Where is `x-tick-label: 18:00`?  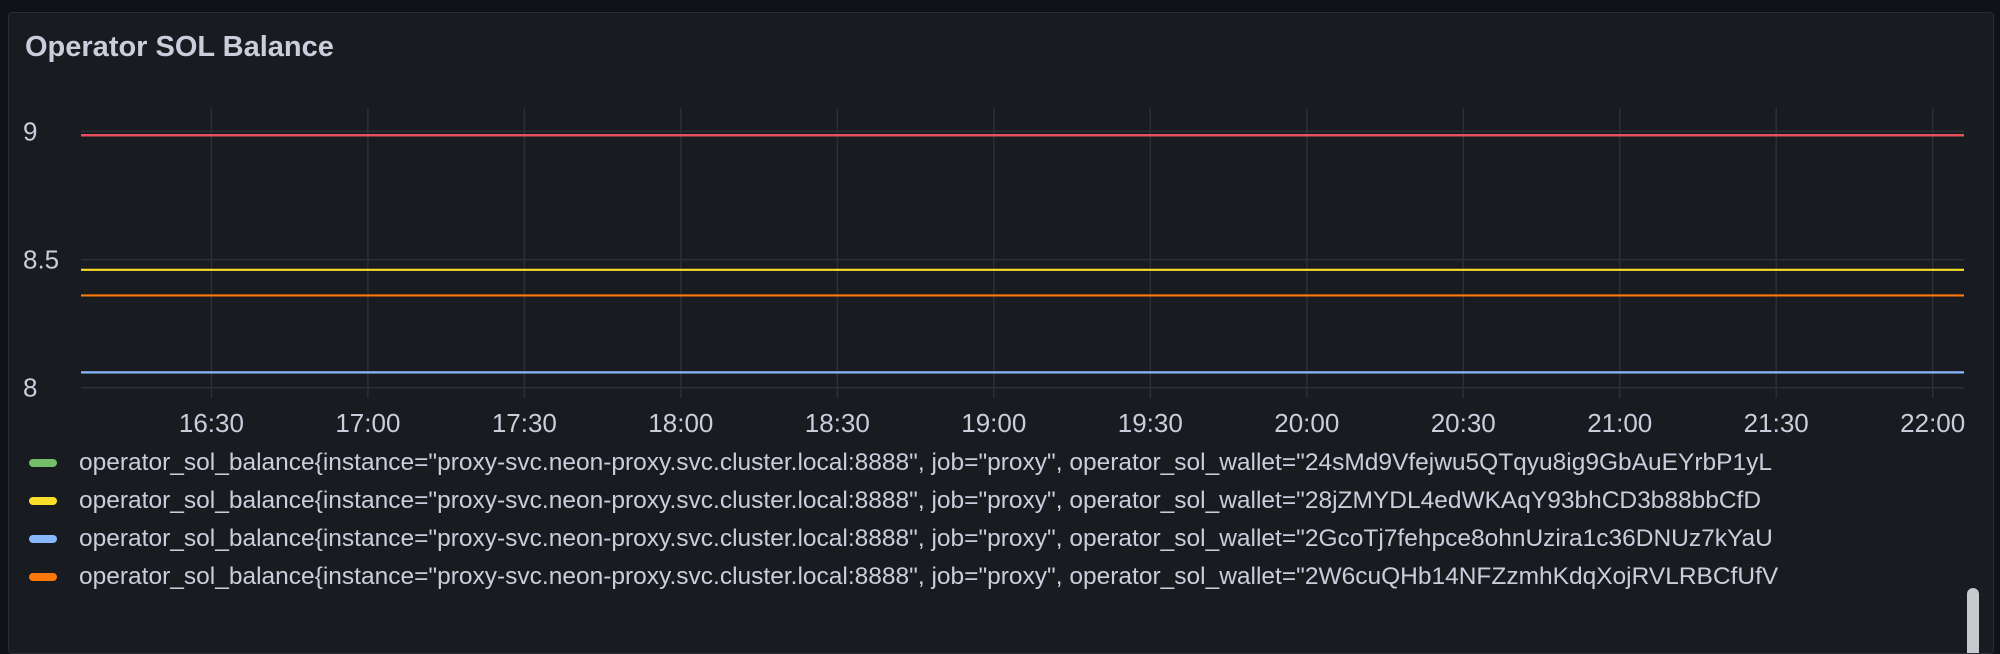 x-tick-label: 18:00 is located at coordinates (680, 423).